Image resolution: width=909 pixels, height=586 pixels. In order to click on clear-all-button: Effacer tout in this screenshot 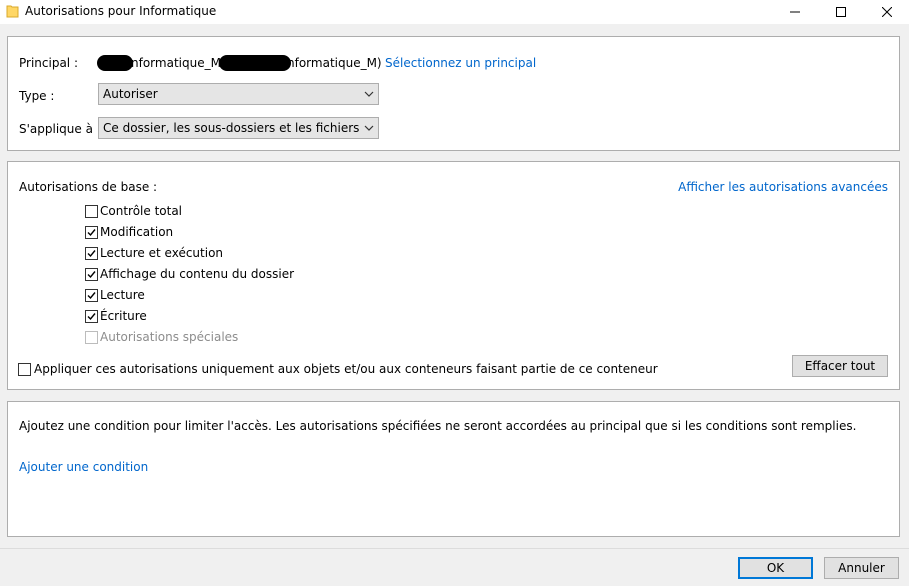, I will do `click(840, 366)`.